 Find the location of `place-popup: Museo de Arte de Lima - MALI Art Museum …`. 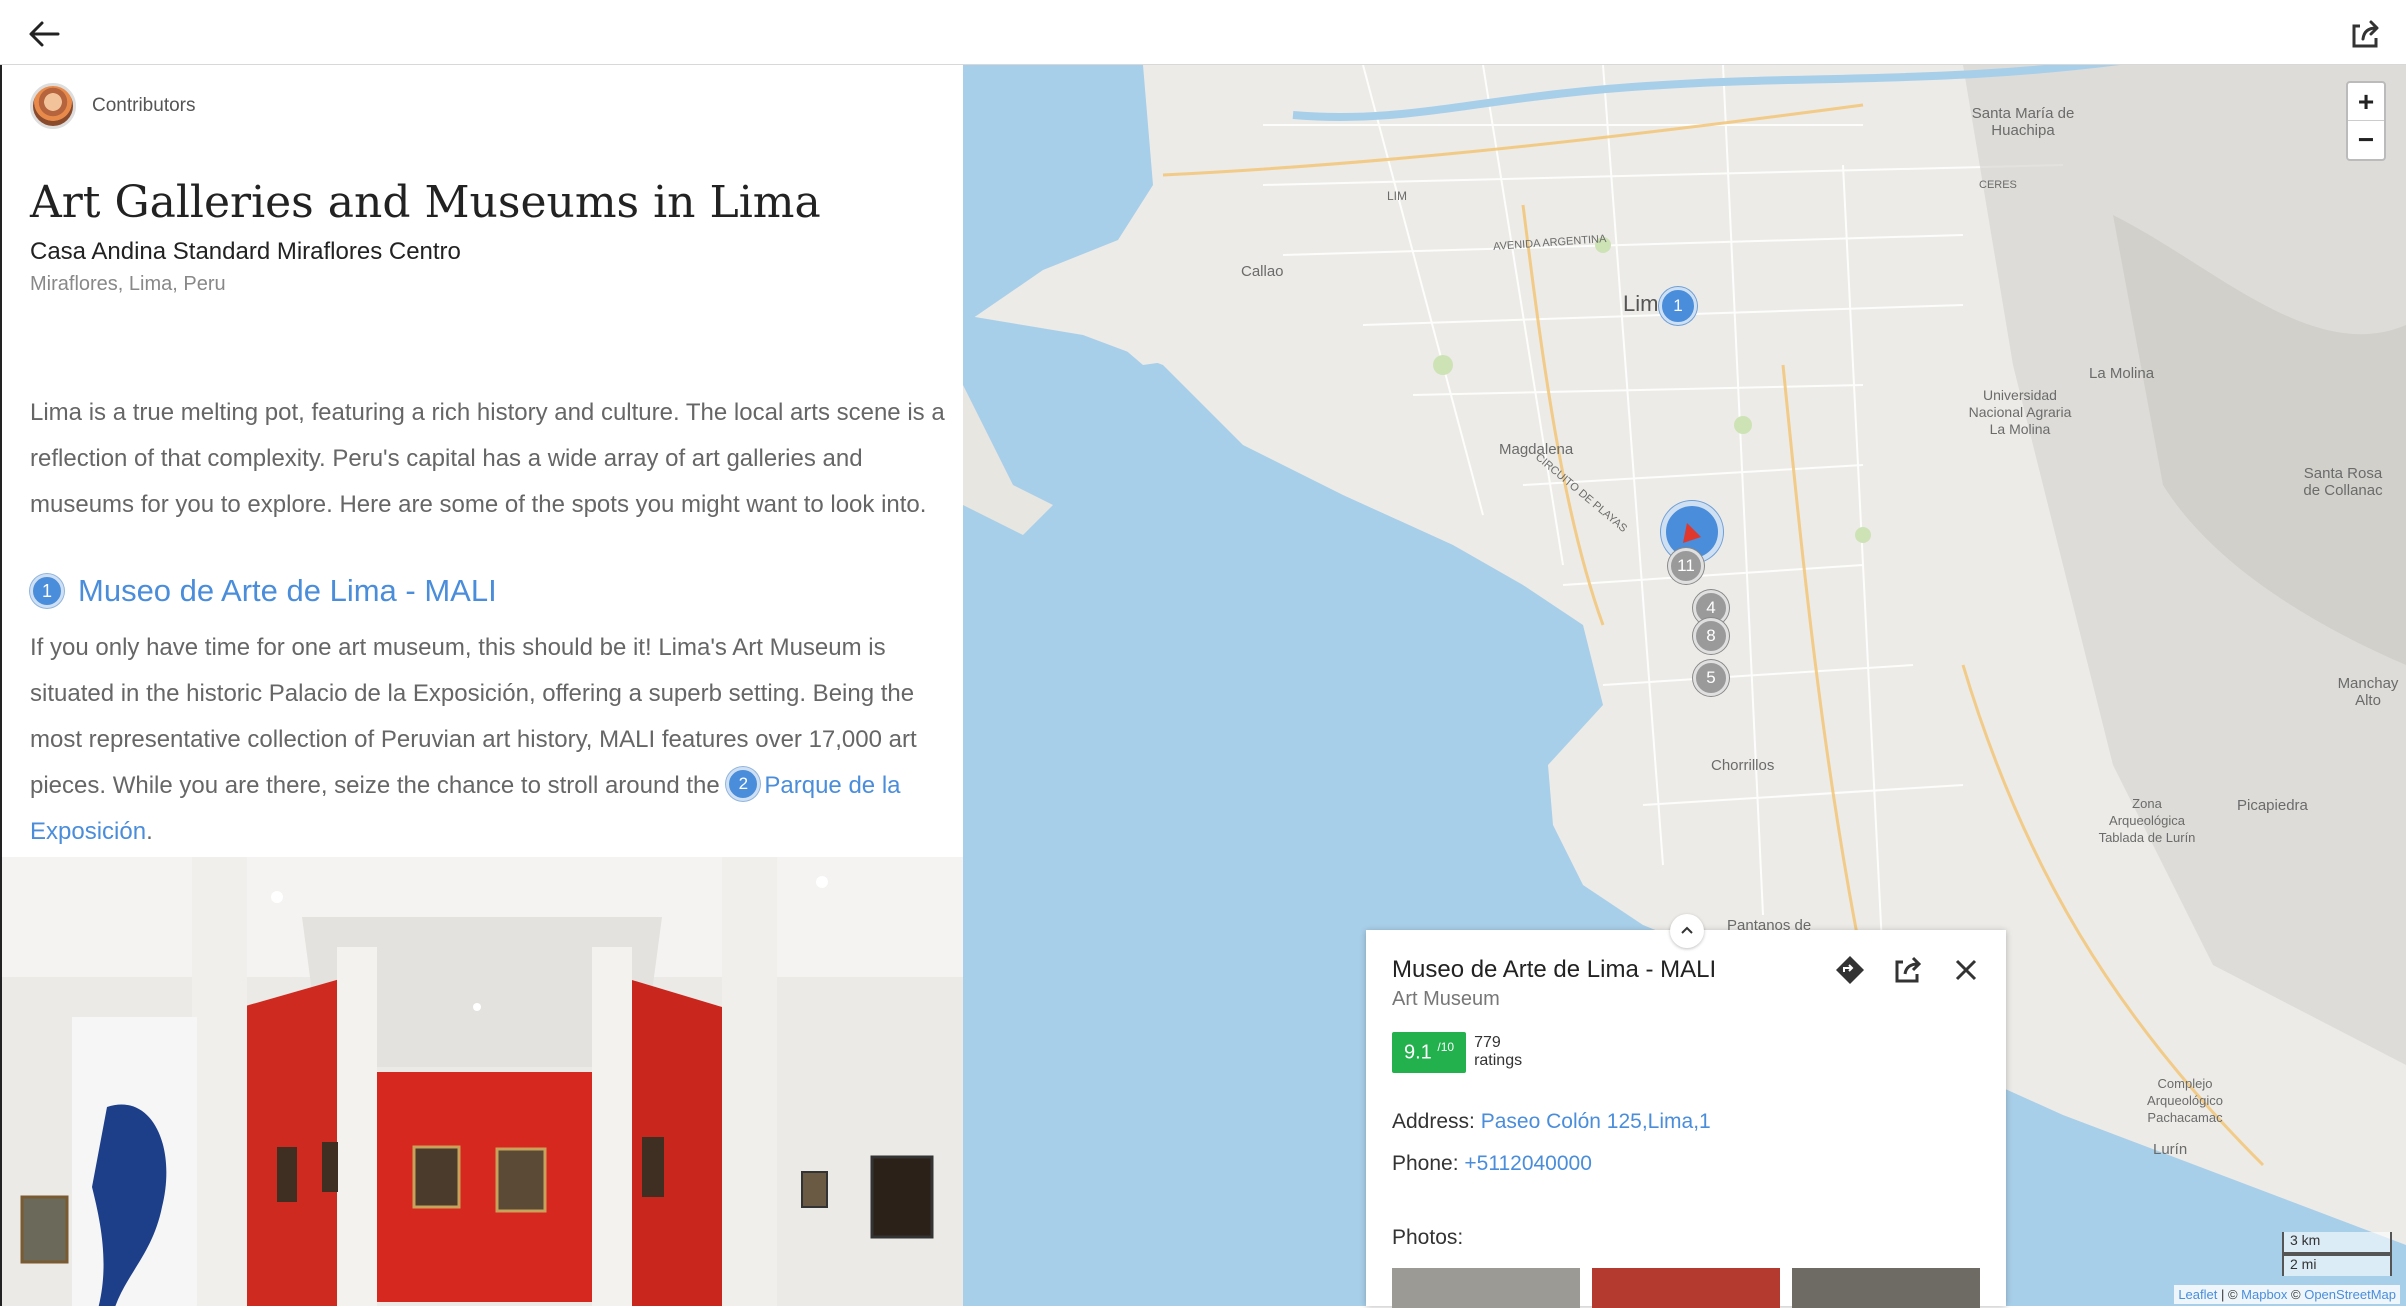

place-popup: Museo de Arte de Lima - MALI Art Museum … is located at coordinates (1686, 1111).